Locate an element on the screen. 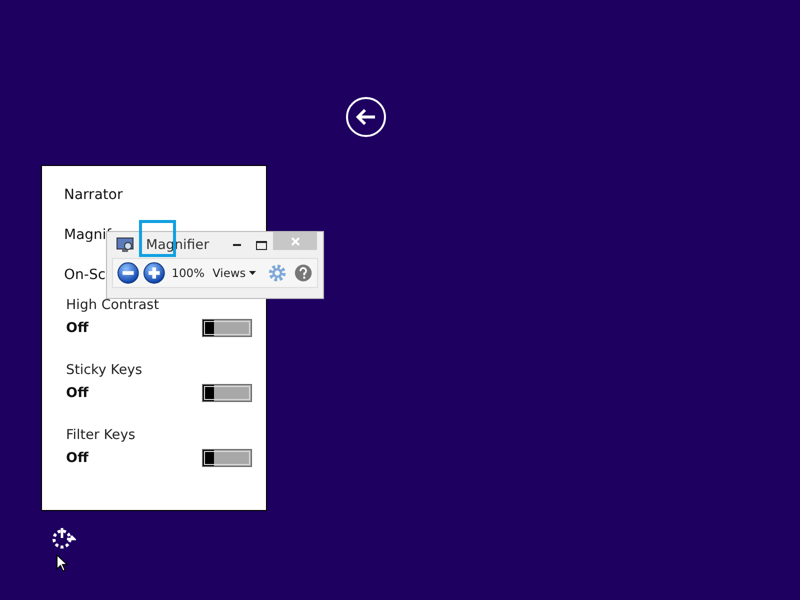 The width and height of the screenshot is (800, 600). menu-item: Narrator is located at coordinates (93, 195).